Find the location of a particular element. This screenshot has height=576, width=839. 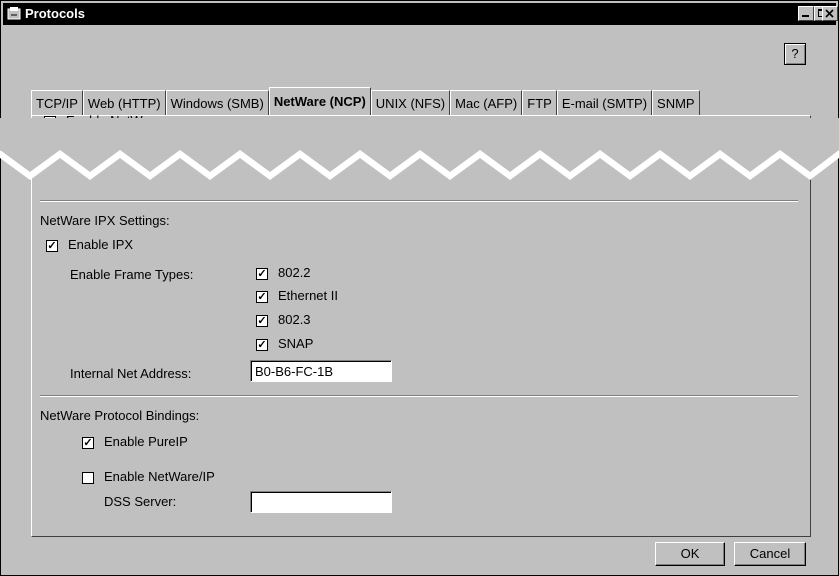

tab-snmp: SNMP is located at coordinates (676, 102).